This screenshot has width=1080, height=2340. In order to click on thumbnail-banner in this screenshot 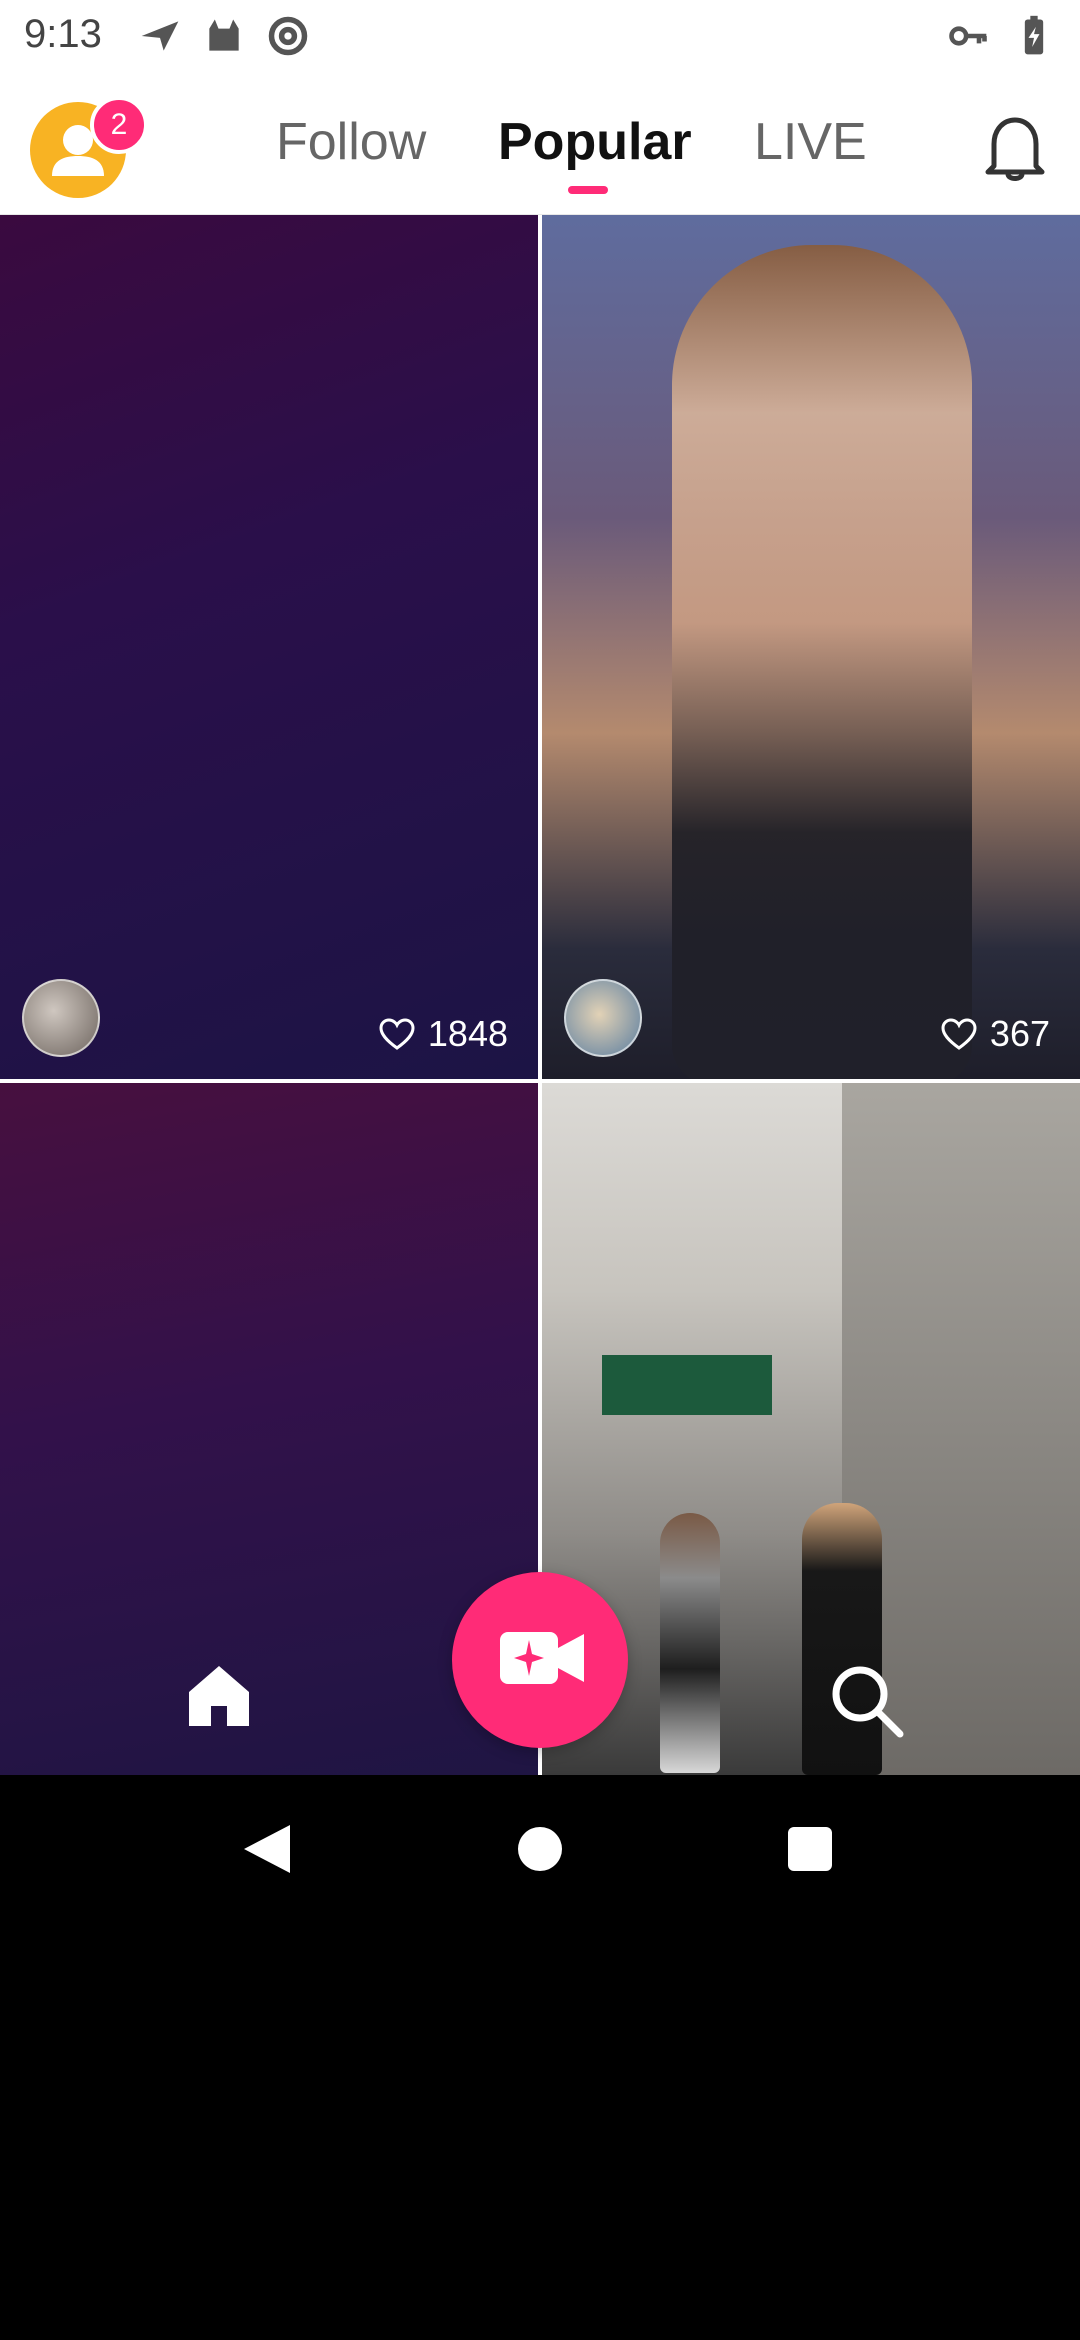, I will do `click(687, 1385)`.